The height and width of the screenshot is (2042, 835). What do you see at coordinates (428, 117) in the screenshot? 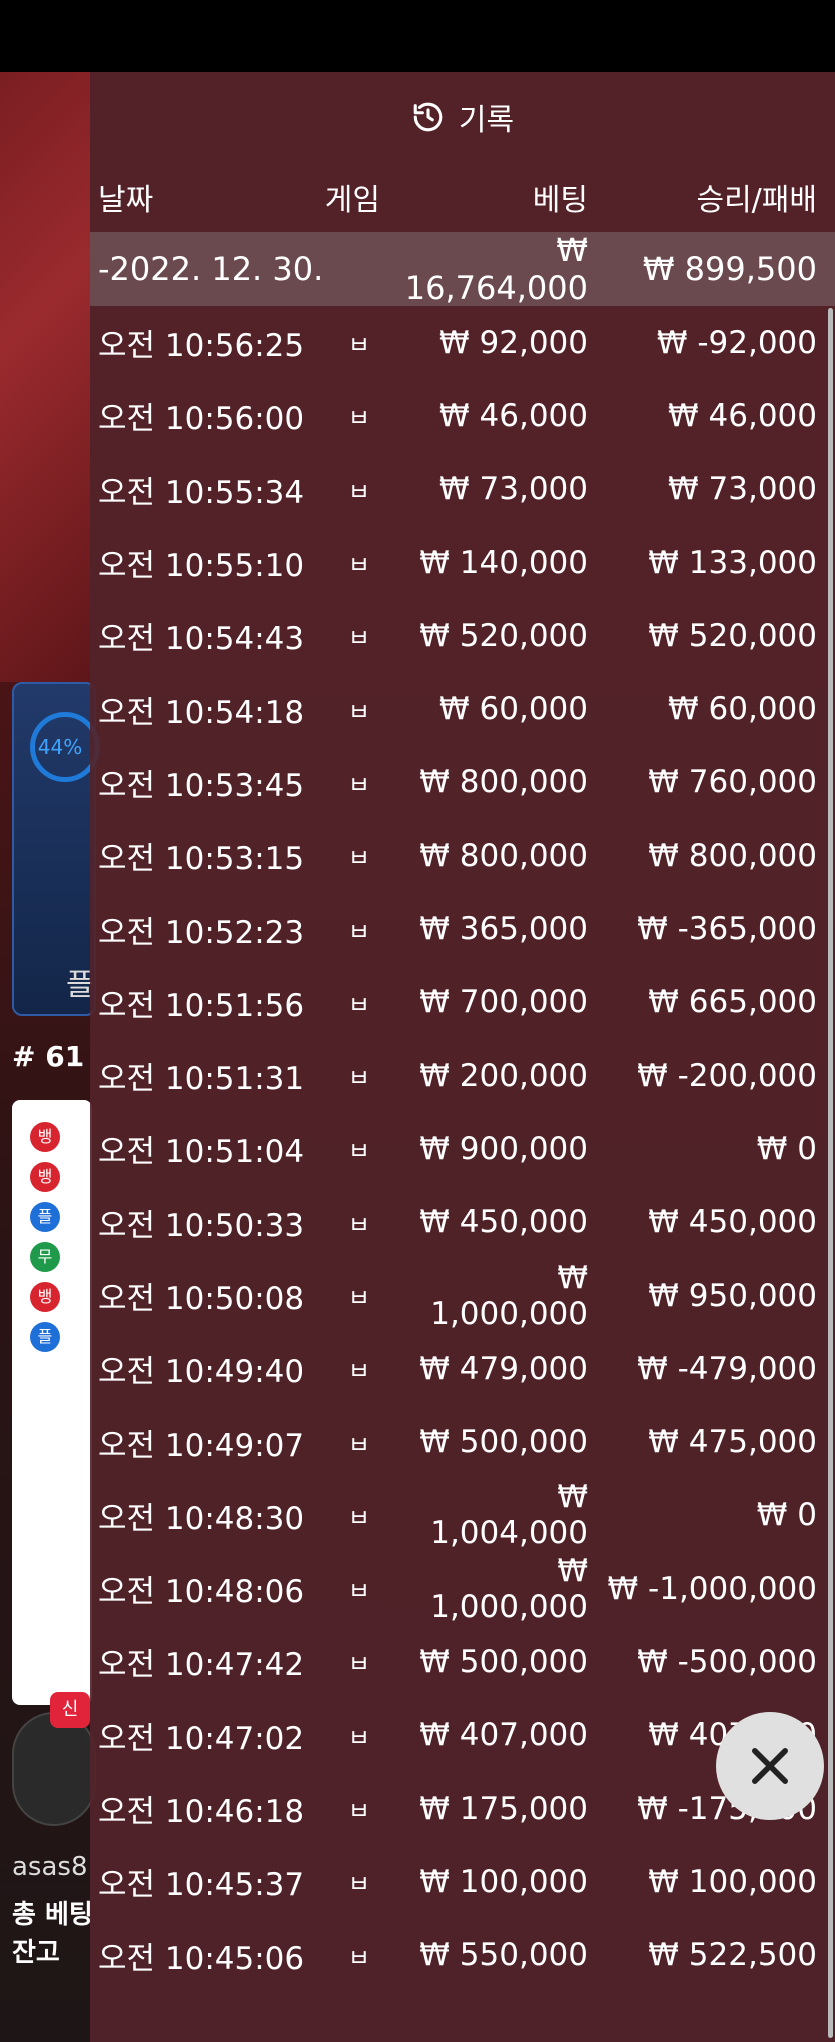
I see `history-clock-icon` at bounding box center [428, 117].